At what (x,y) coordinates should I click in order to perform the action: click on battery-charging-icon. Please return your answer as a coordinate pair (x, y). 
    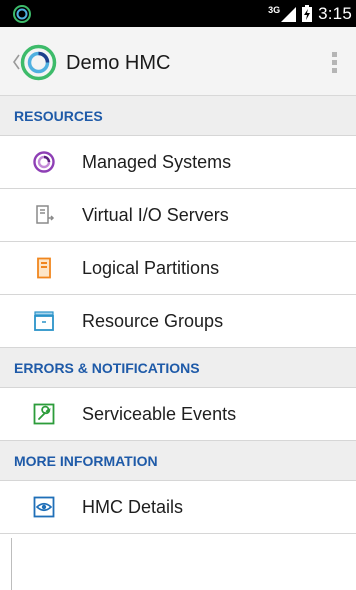
    Looking at the image, I should click on (307, 13).